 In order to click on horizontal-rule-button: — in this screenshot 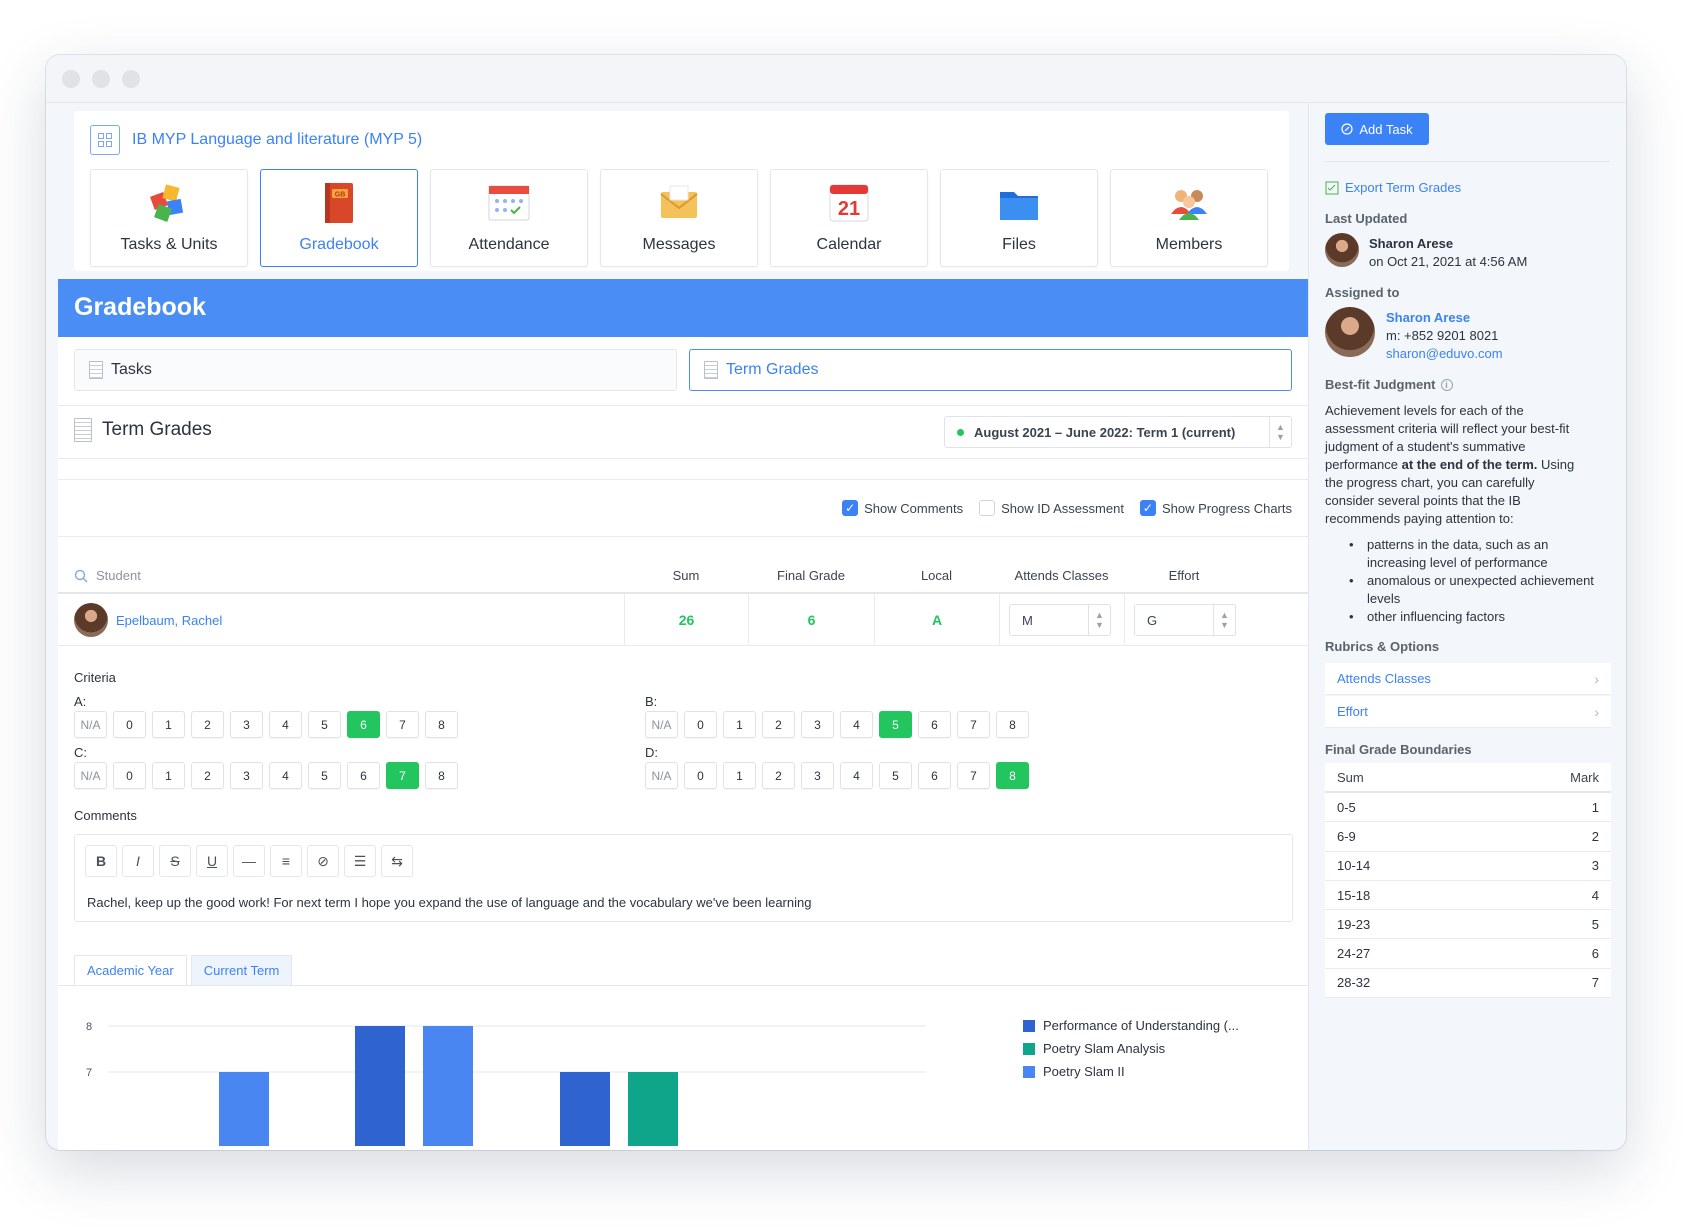, I will do `click(249, 861)`.